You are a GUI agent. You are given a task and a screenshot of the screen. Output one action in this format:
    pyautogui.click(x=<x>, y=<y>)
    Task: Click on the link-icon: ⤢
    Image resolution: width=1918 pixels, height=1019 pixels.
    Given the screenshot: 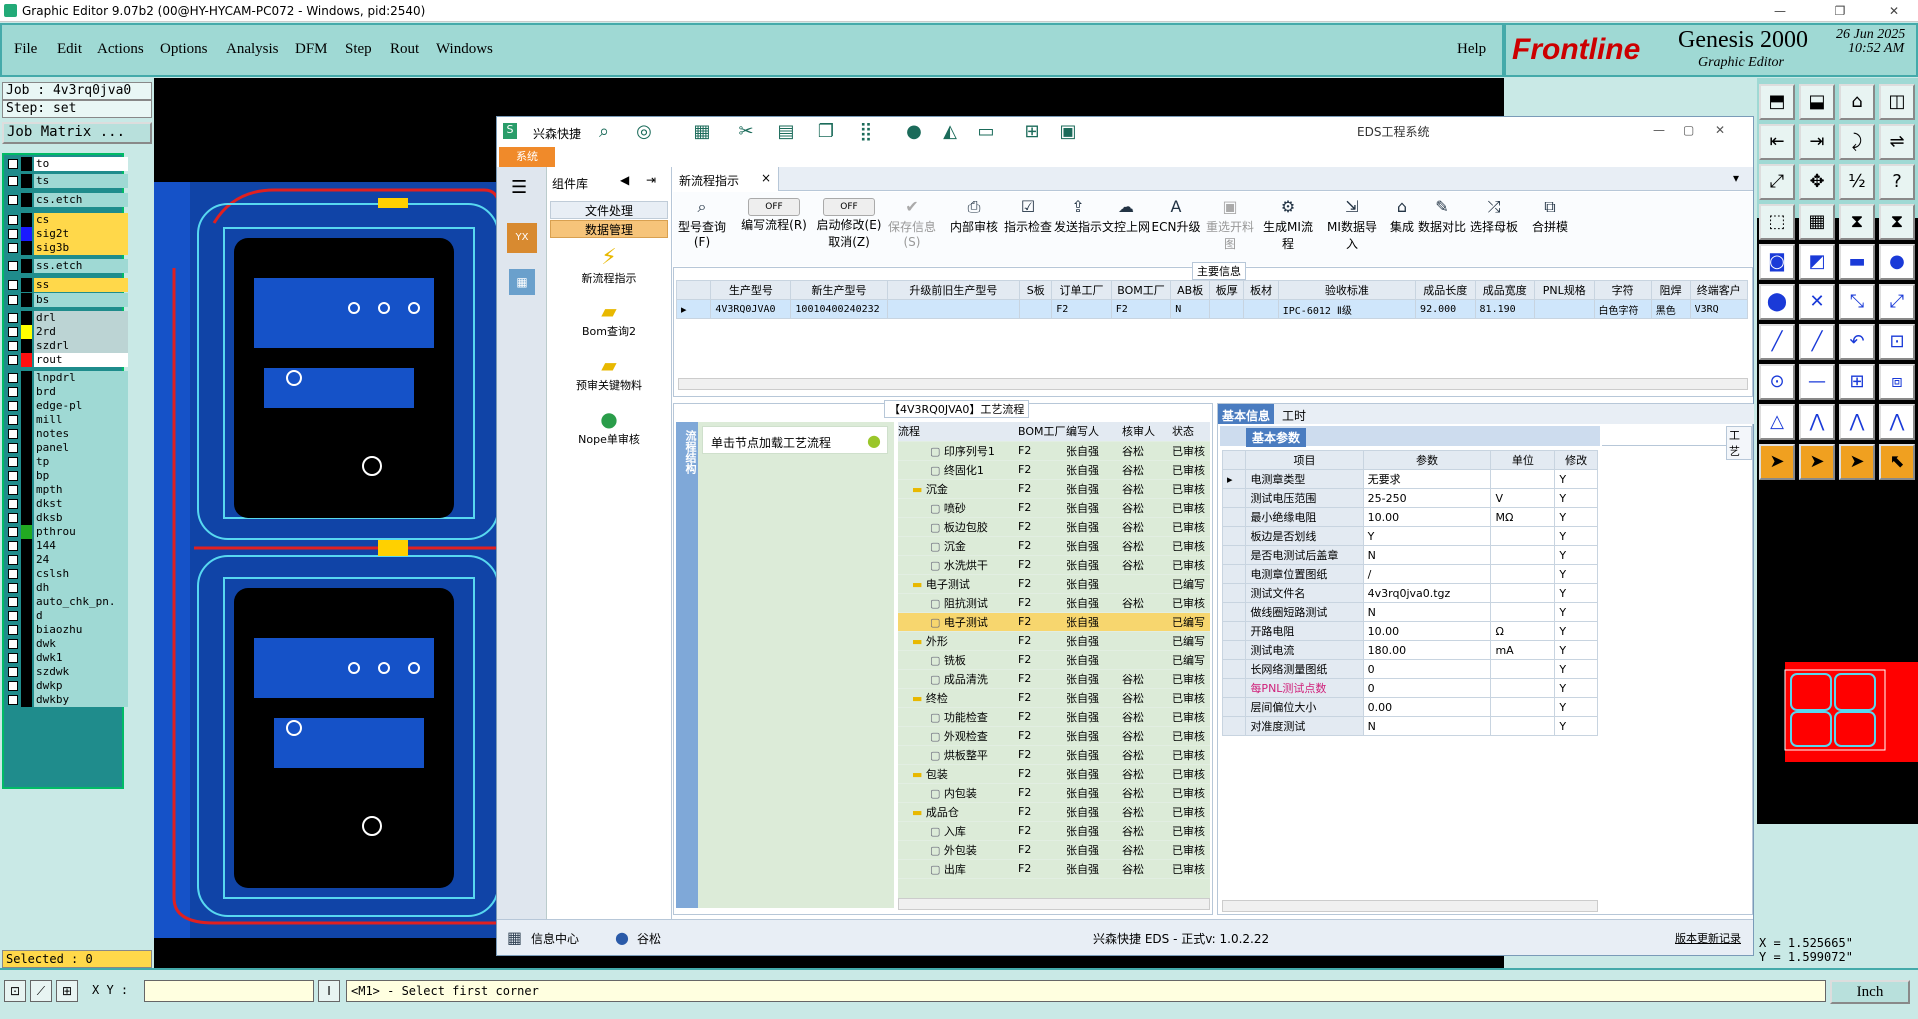 What is the action you would take?
    pyautogui.click(x=1897, y=302)
    